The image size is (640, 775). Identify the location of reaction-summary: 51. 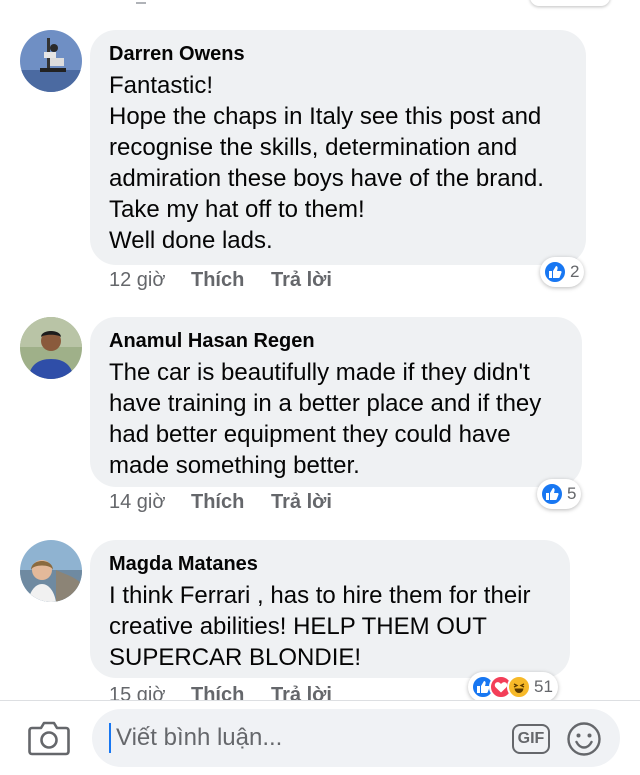
(513, 687).